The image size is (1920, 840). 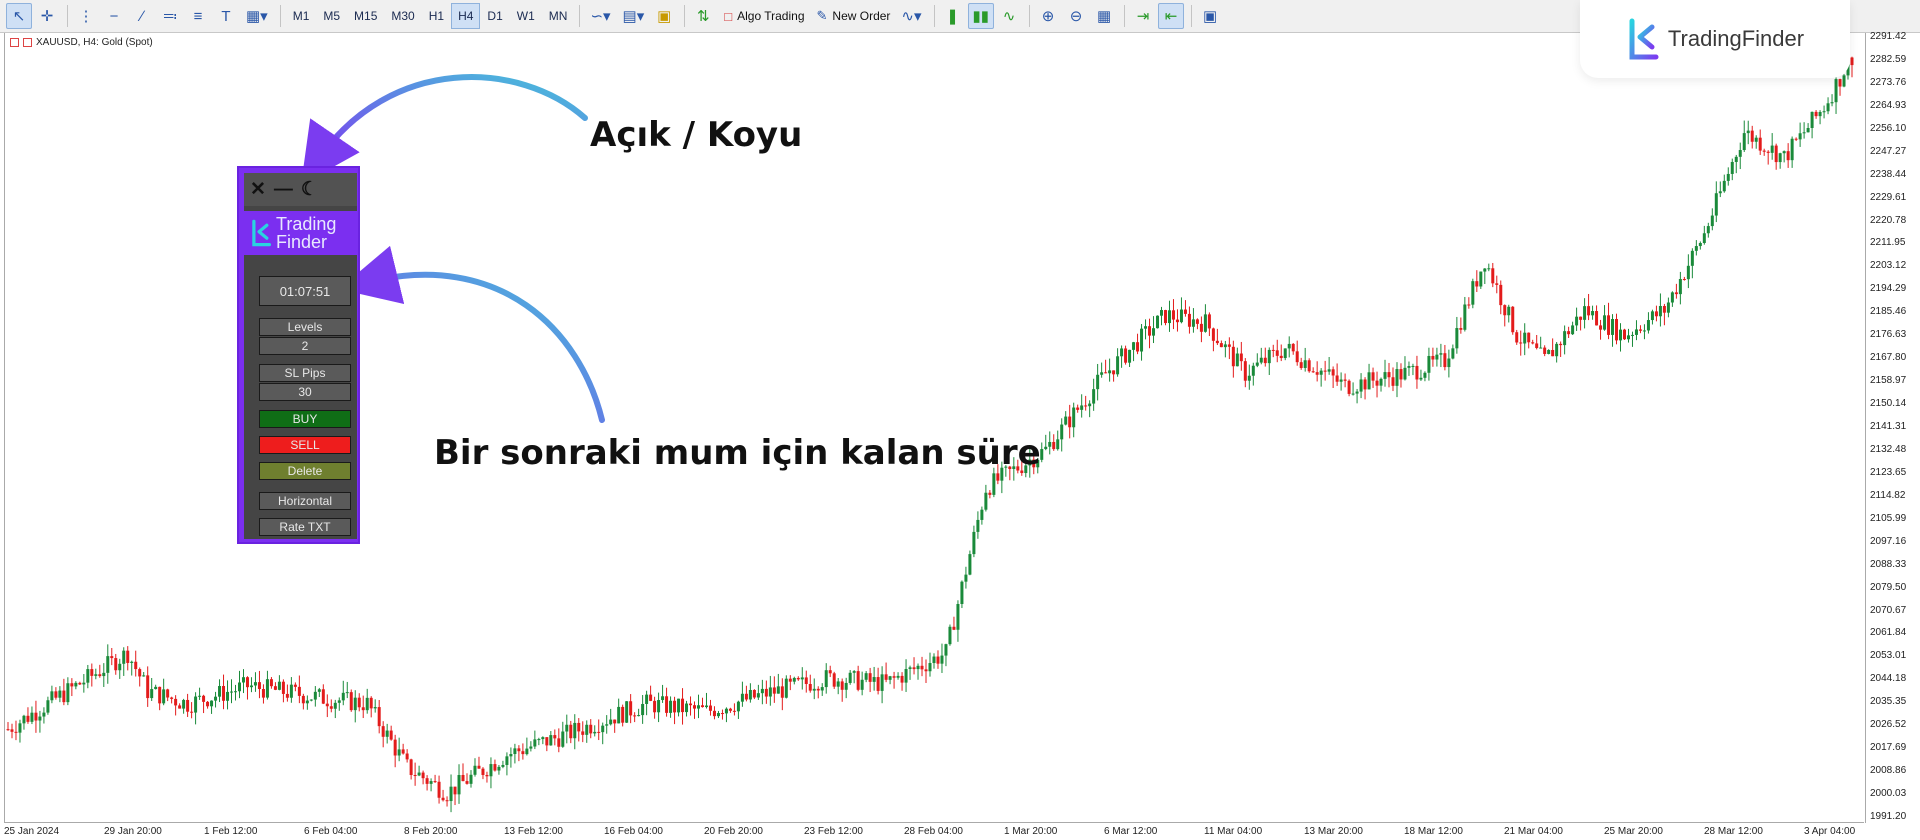 What do you see at coordinates (262, 233) in the screenshot?
I see `panel-logo-icon` at bounding box center [262, 233].